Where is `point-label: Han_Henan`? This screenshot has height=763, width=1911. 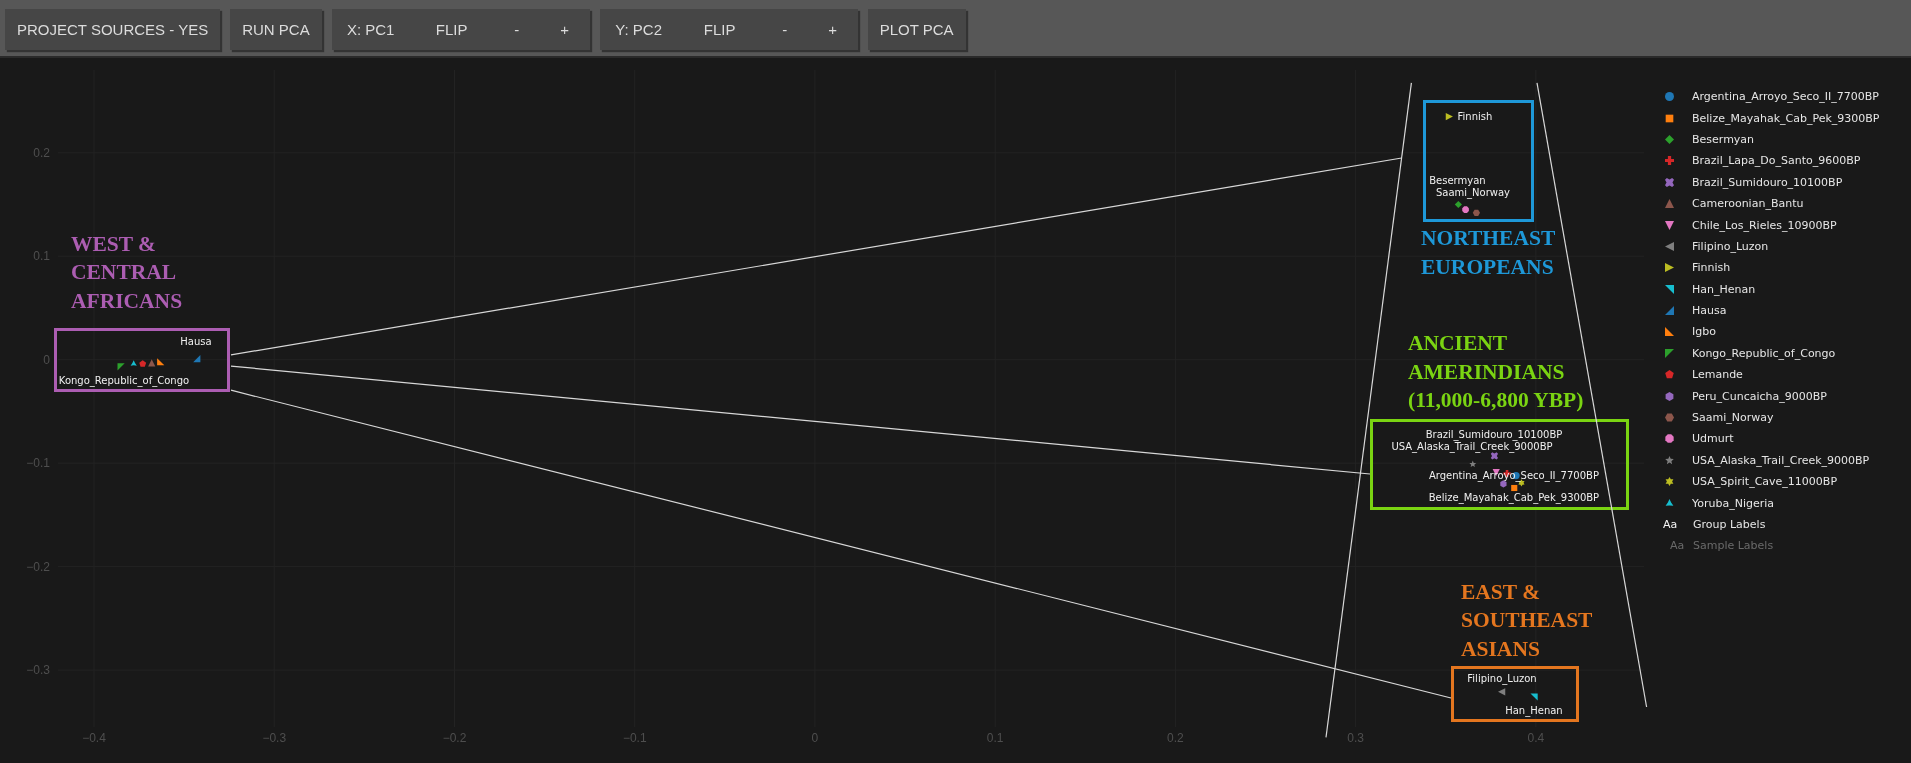 point-label: Han_Henan is located at coordinates (1534, 711).